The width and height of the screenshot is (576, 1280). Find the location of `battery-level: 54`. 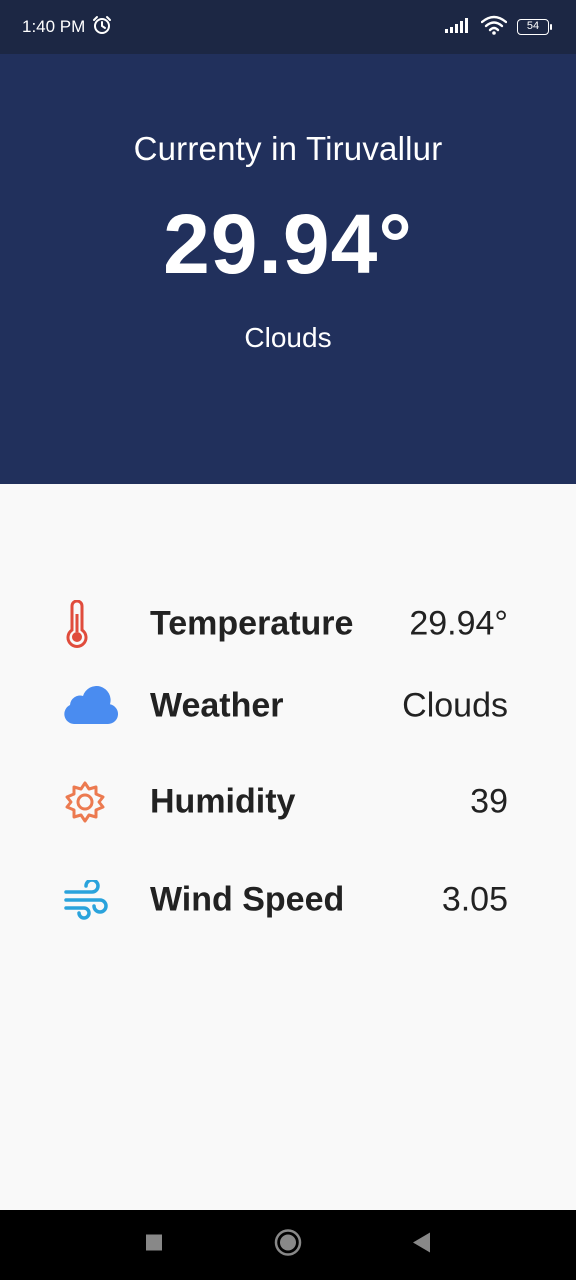

battery-level: 54 is located at coordinates (533, 27).